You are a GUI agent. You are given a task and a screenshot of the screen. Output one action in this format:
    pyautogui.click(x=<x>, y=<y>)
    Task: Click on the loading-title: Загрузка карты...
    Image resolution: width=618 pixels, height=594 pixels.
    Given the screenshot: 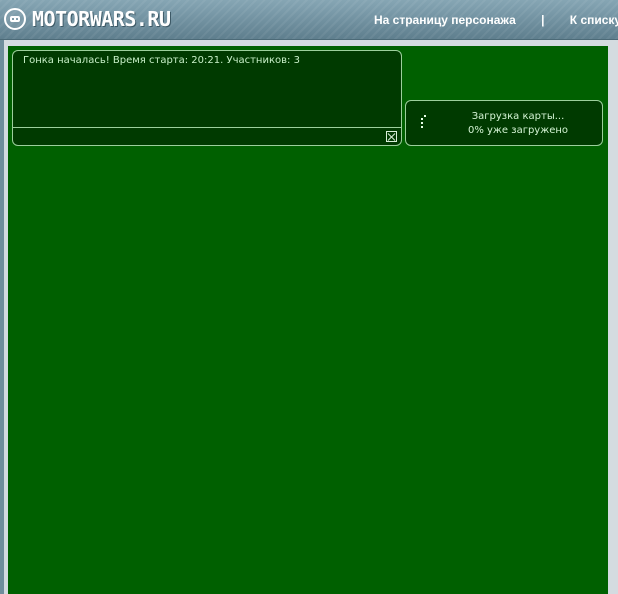 What is the action you would take?
    pyautogui.click(x=518, y=116)
    